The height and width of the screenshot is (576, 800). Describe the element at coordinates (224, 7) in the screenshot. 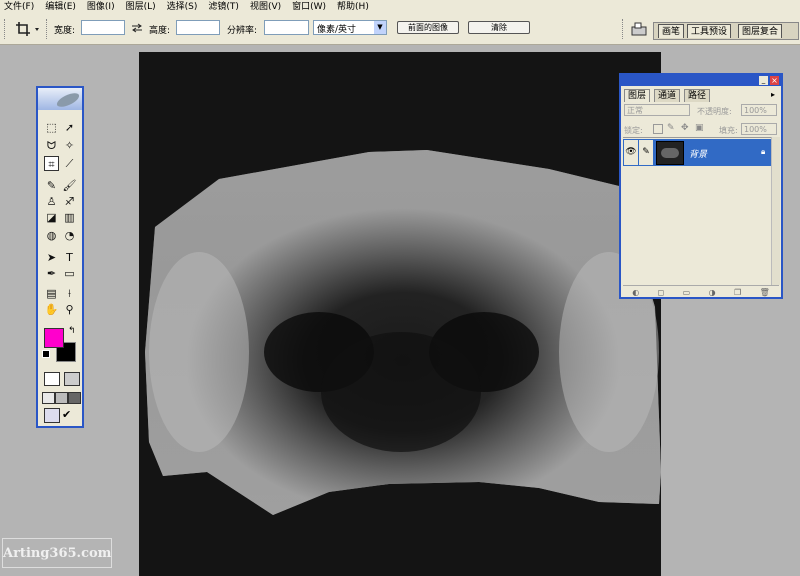

I see `menu-filter: 滤镜(T)` at that location.